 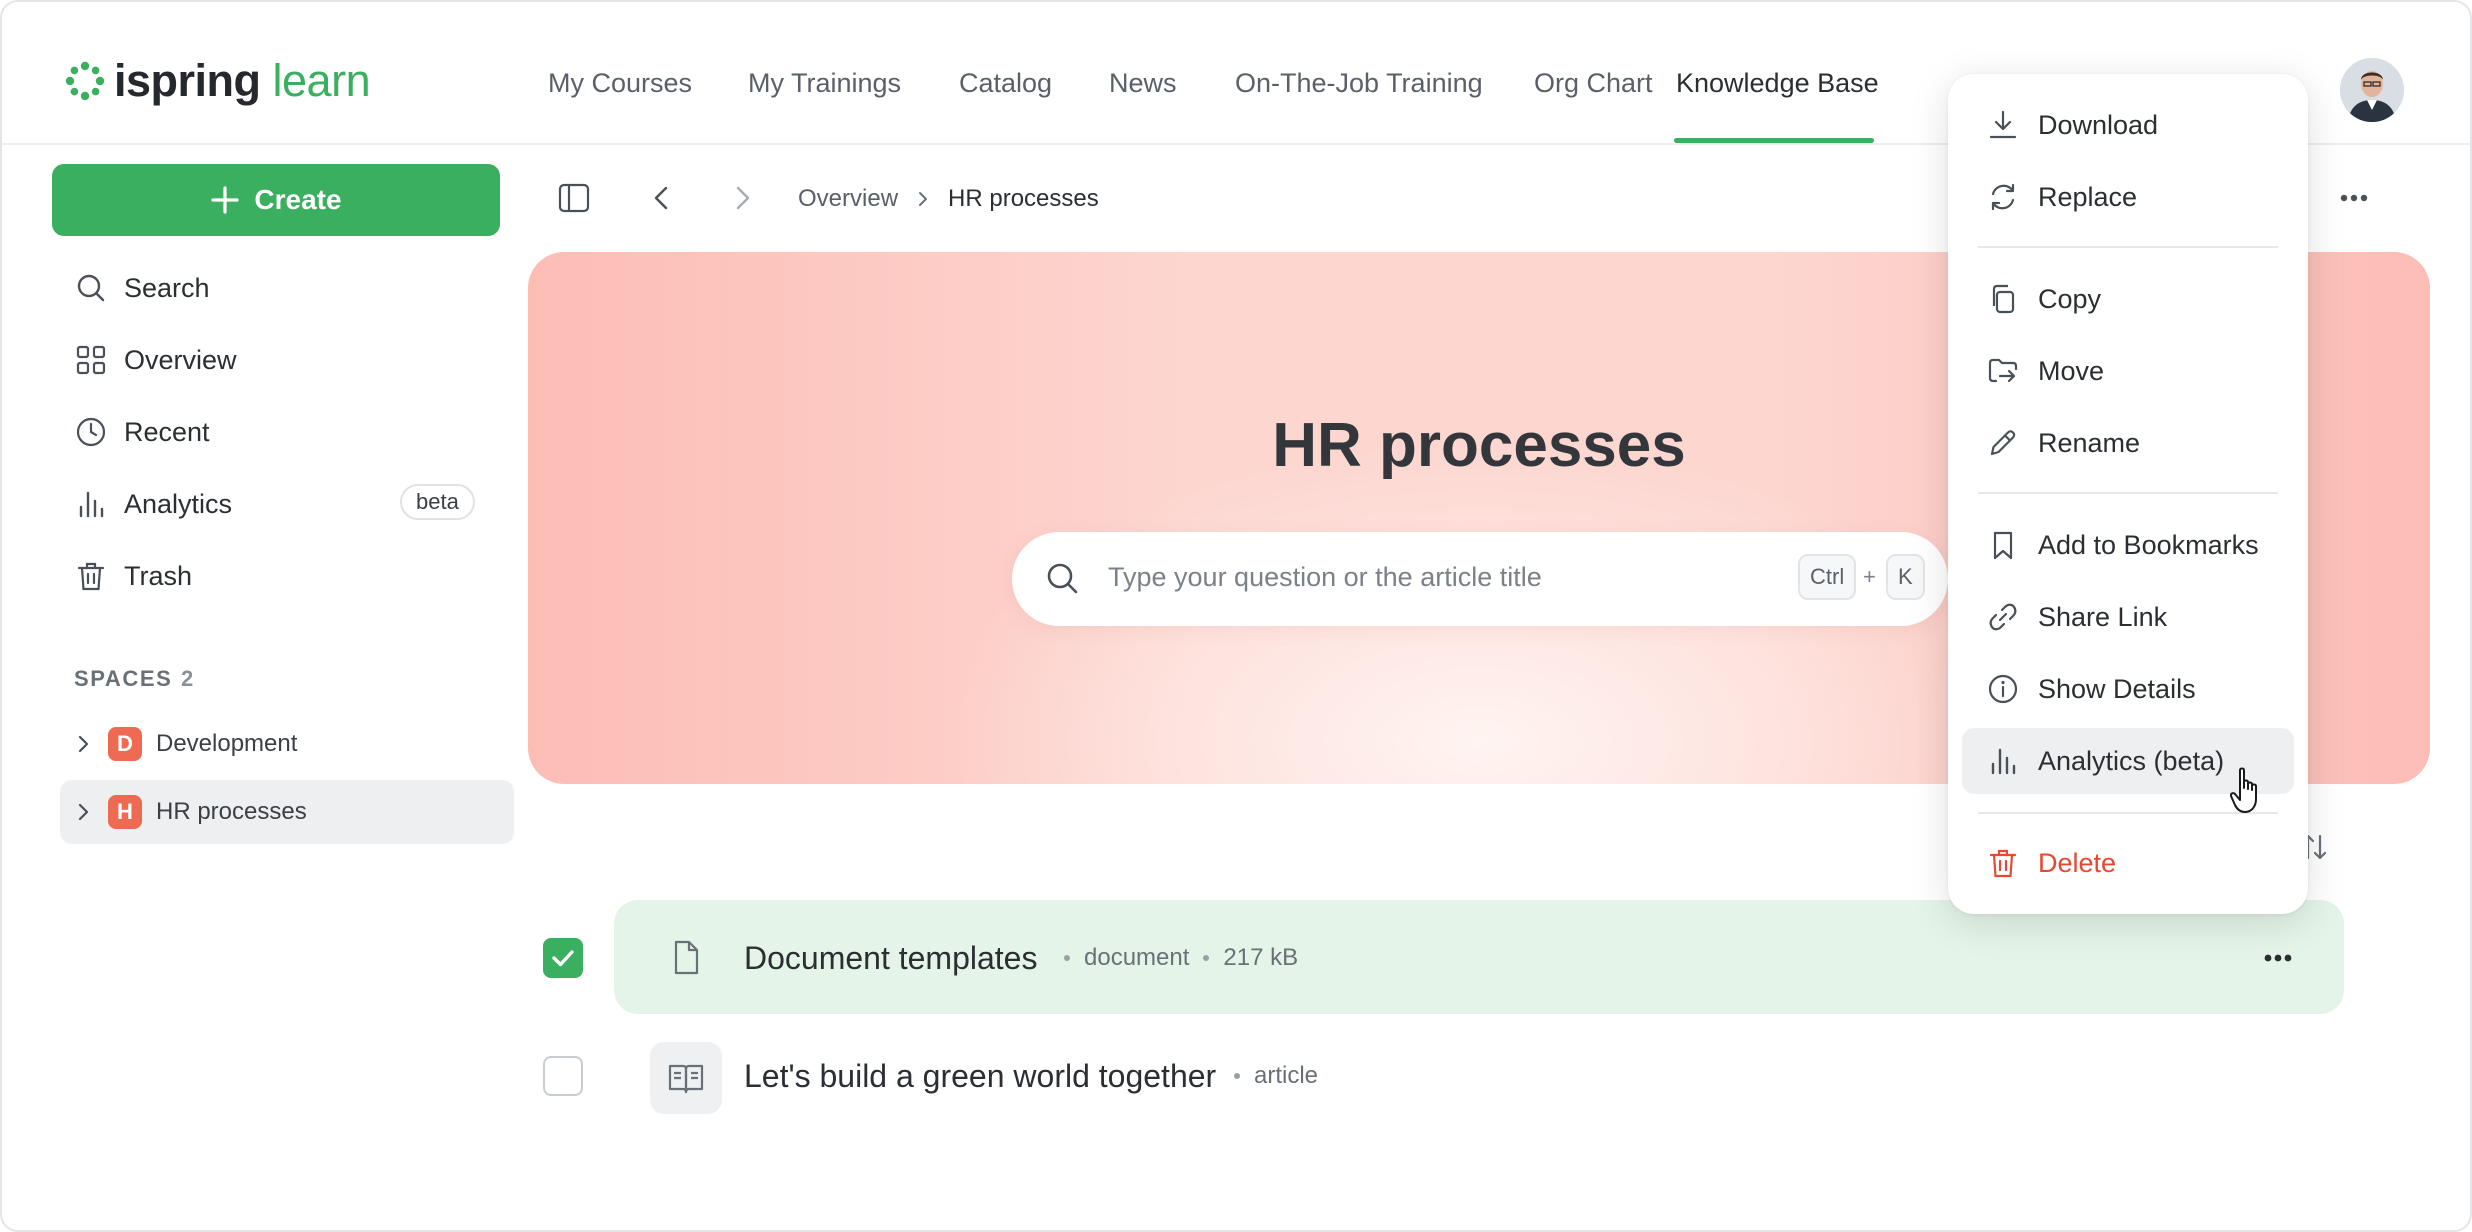 I want to click on active-tab-indicator, so click(x=1774, y=140).